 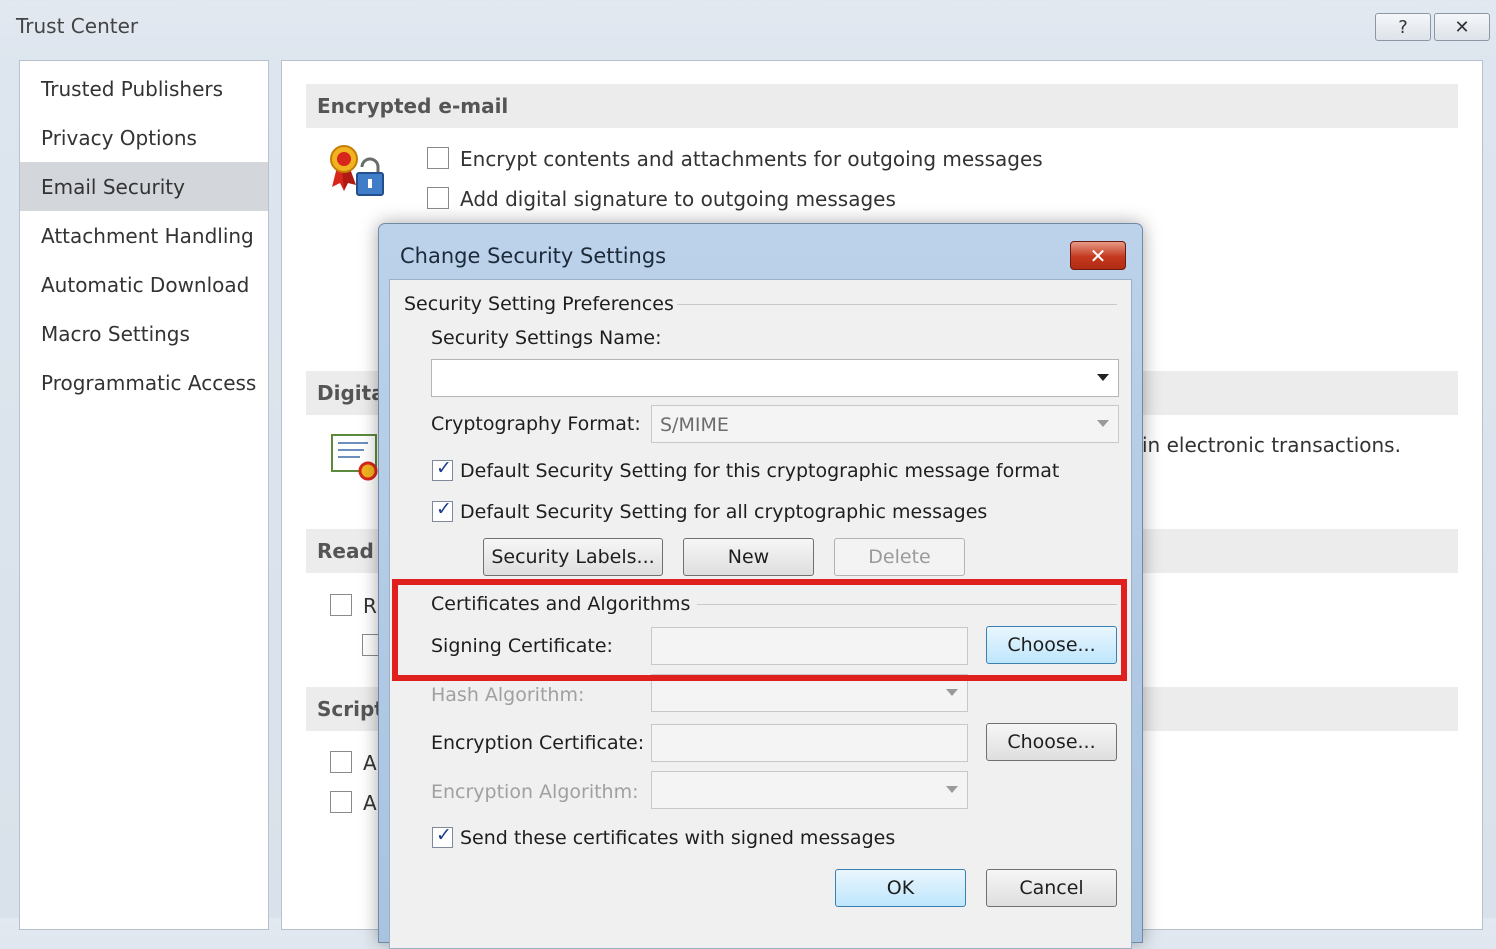 I want to click on encryption-algorithm-label: Encryption Algorithm:, so click(x=535, y=792).